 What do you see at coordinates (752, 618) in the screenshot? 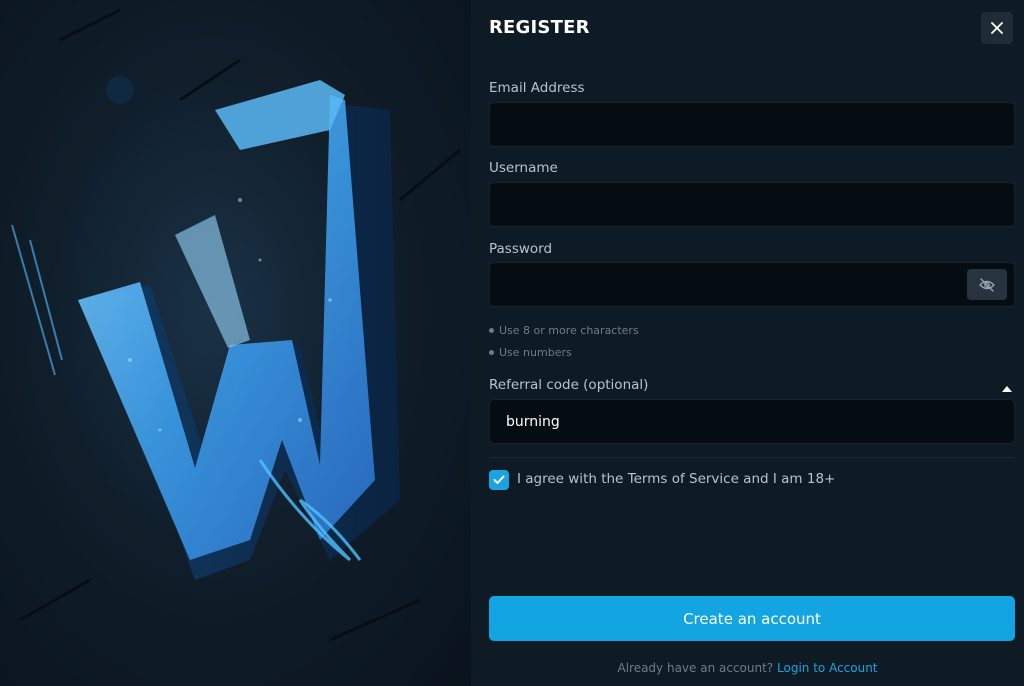
I see `create-account-button: Create an account` at bounding box center [752, 618].